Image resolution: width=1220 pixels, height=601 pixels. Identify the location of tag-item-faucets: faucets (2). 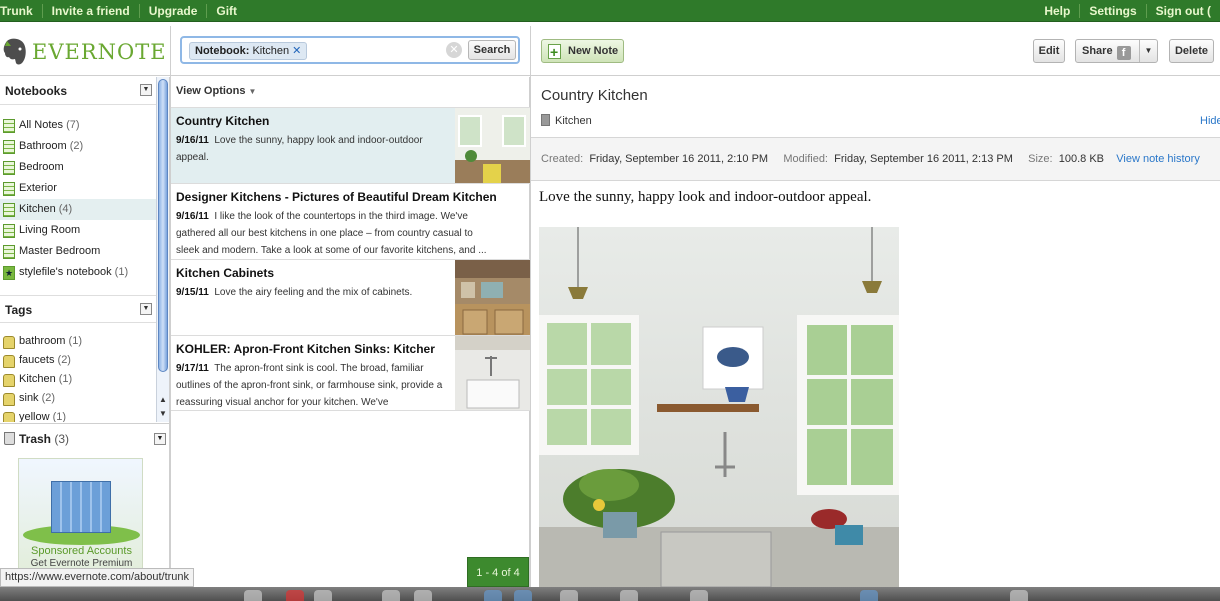
(78, 360).